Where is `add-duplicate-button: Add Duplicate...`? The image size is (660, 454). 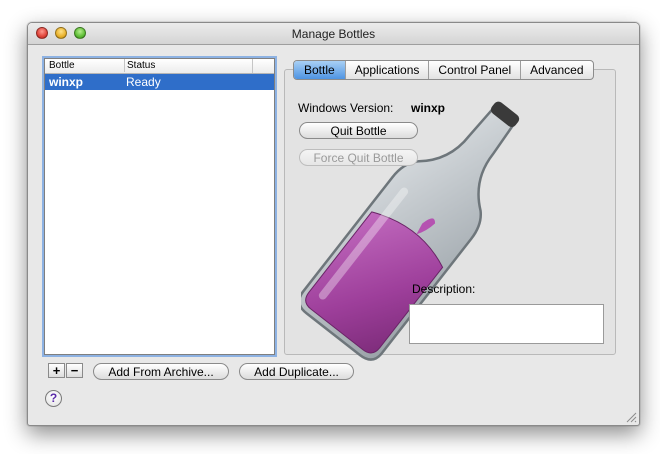
add-duplicate-button: Add Duplicate... is located at coordinates (296, 371).